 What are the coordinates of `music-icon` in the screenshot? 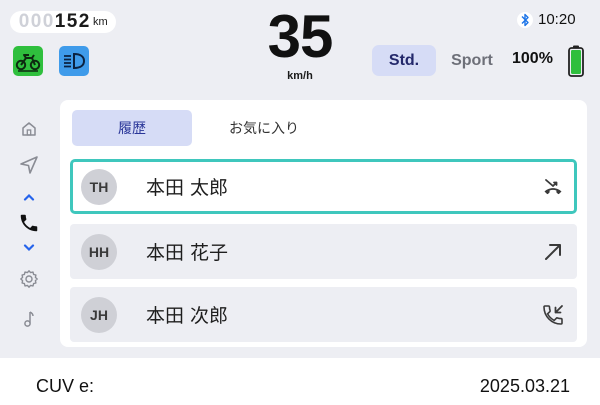 It's located at (29, 319).